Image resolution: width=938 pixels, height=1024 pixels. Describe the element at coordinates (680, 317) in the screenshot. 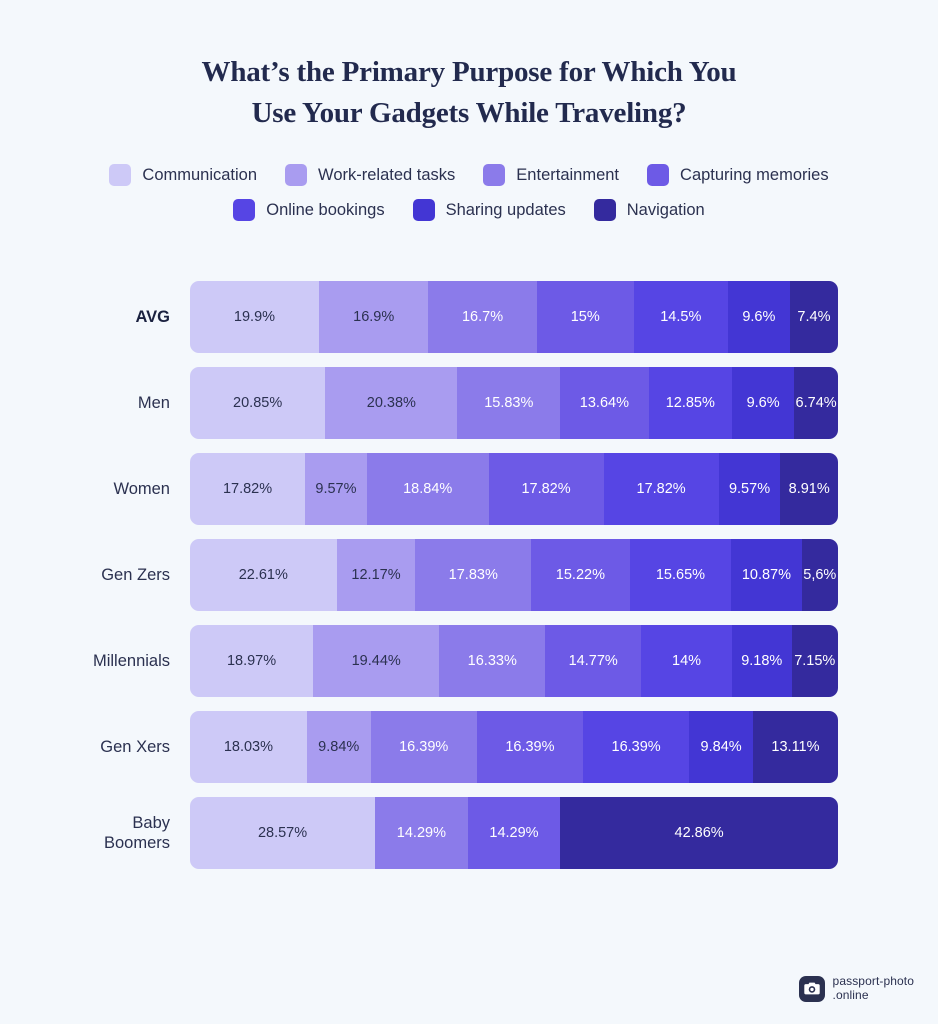

I see `bar-segment-online-bookings: 14.5%` at that location.